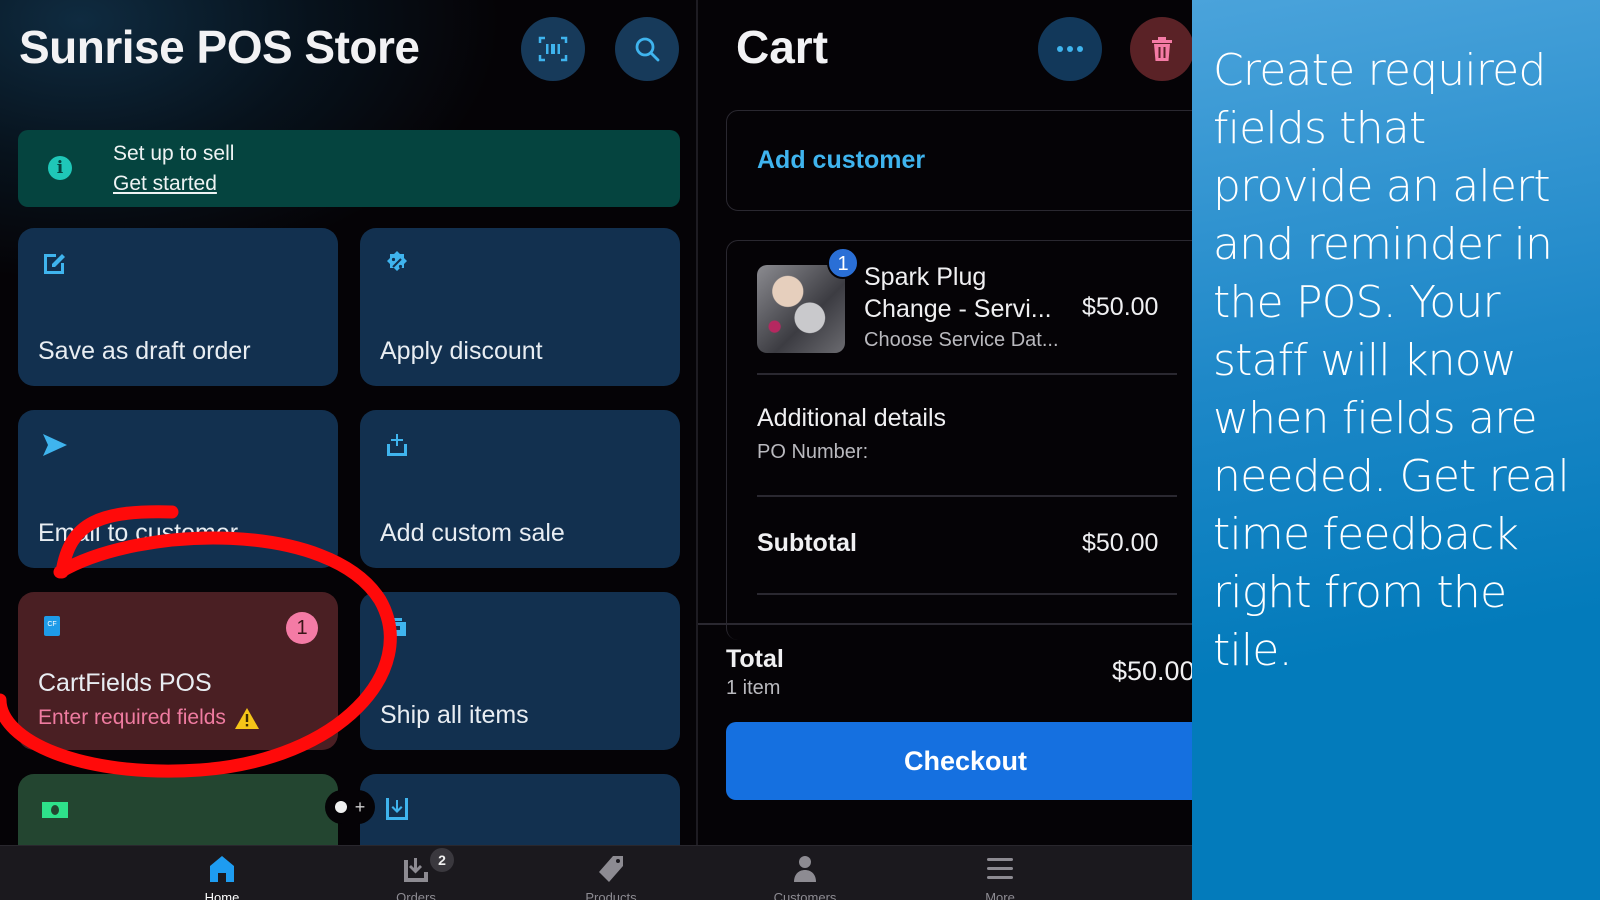 Image resolution: width=1600 pixels, height=900 pixels. Describe the element at coordinates (138, 533) in the screenshot. I see `tile-label: Email to customer` at that location.